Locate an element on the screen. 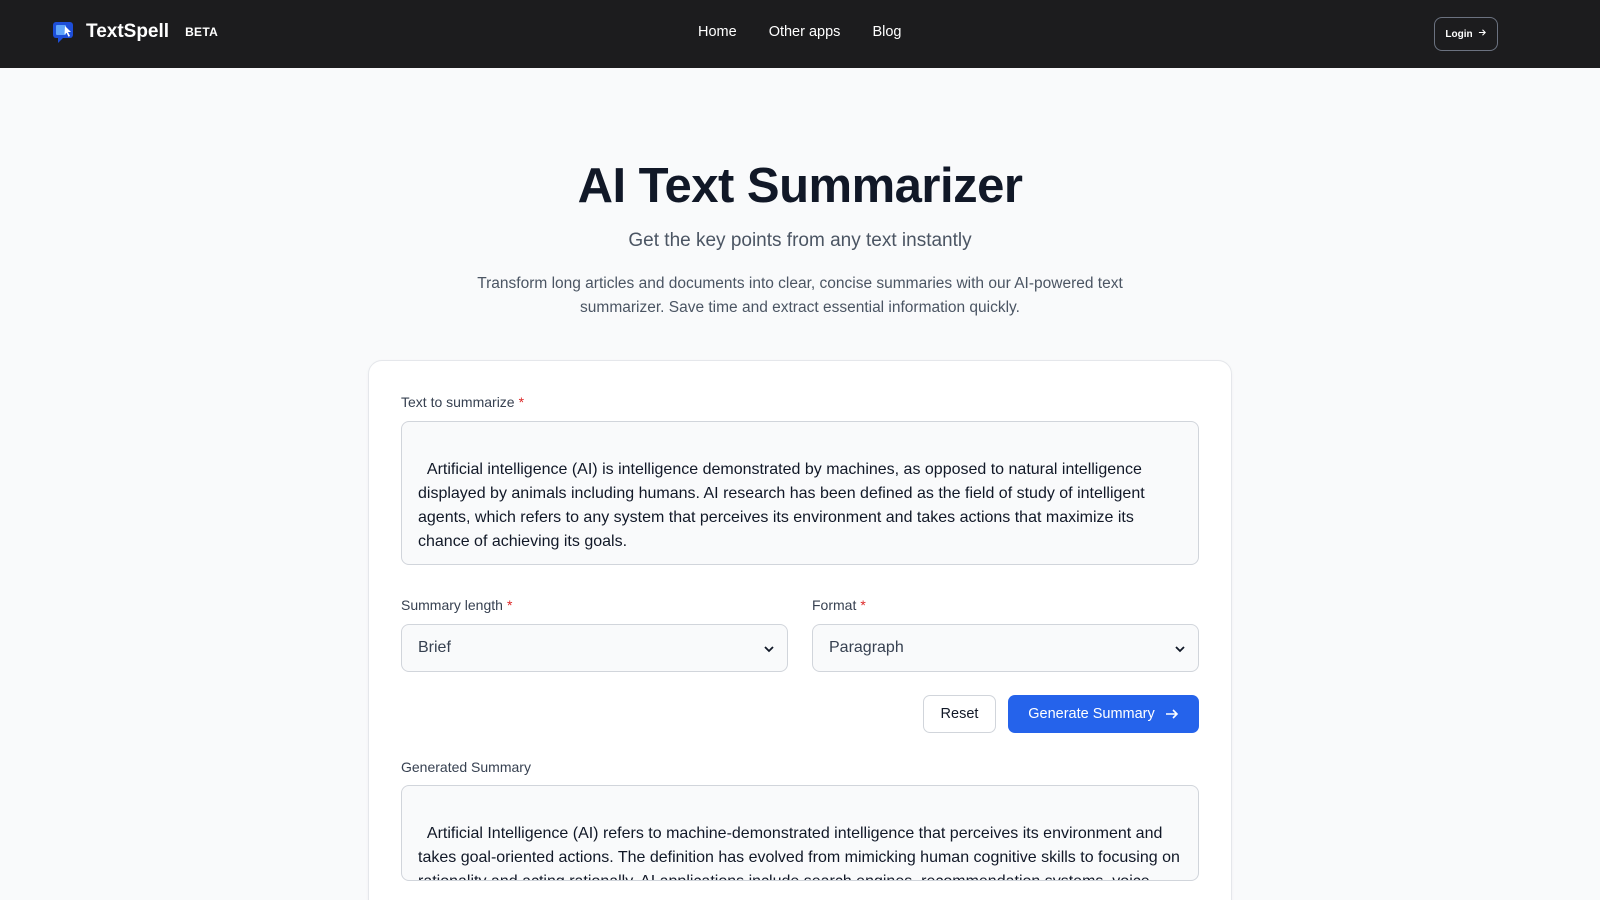 The width and height of the screenshot is (1600, 900). summary-length-value: Brief is located at coordinates (434, 647).